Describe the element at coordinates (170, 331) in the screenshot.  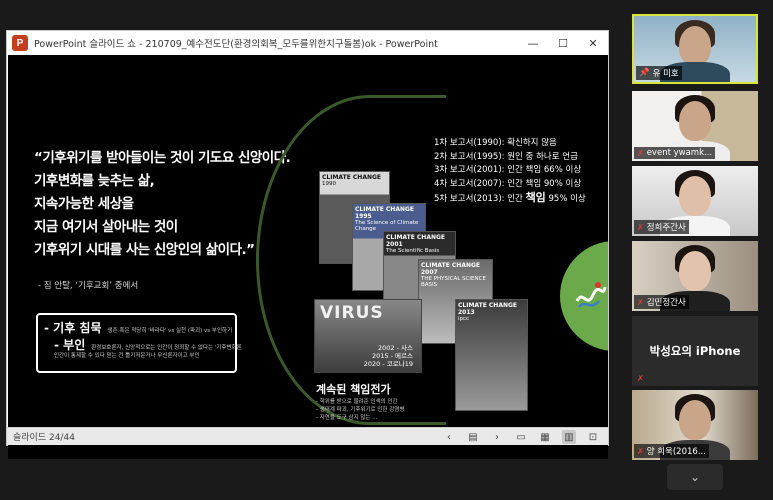
I see `term-note: 생존 혹은 적당히 '바라다' vs 실천 (파괴) vs 부인하기` at that location.